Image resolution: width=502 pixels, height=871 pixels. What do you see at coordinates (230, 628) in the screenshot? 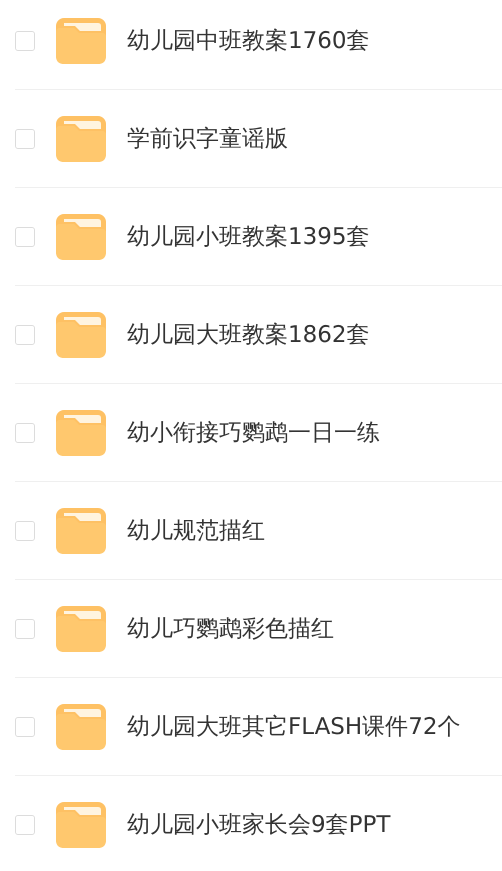
I see `folder-name: 幼儿巧鹦鹉彩色描红` at bounding box center [230, 628].